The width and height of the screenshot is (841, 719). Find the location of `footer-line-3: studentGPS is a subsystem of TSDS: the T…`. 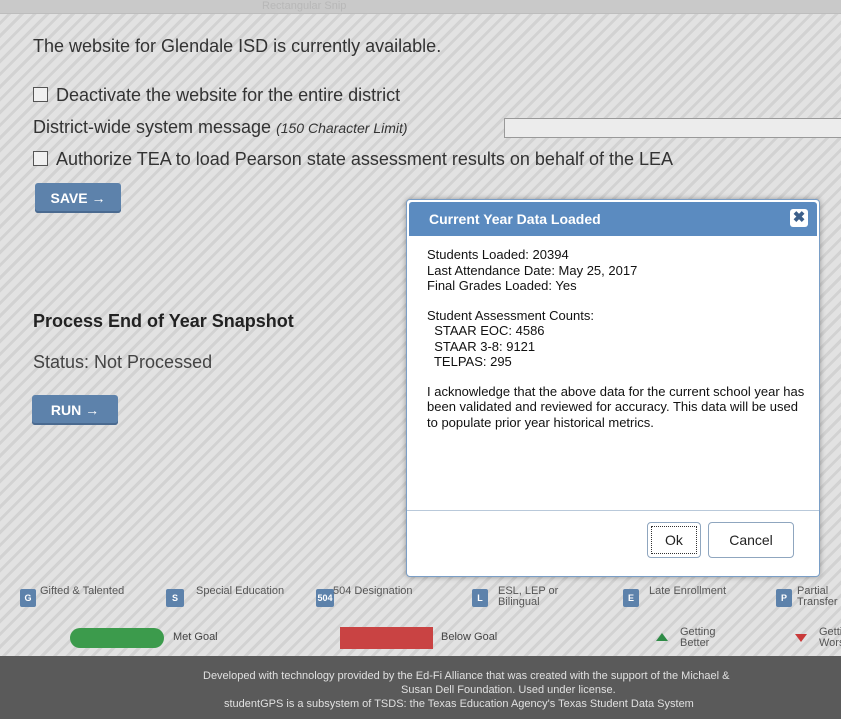

footer-line-3: studentGPS is a subsystem of TSDS: the T… is located at coordinates (459, 704).